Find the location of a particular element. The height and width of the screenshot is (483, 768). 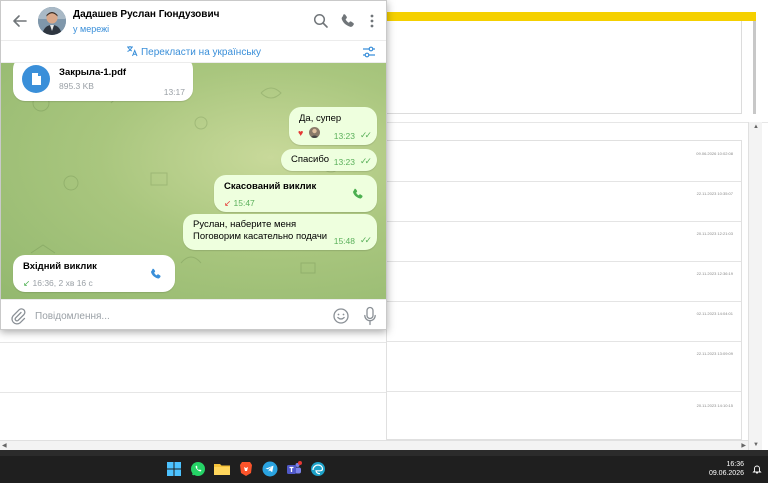

reaction-avatar-icon is located at coordinates (314, 133).